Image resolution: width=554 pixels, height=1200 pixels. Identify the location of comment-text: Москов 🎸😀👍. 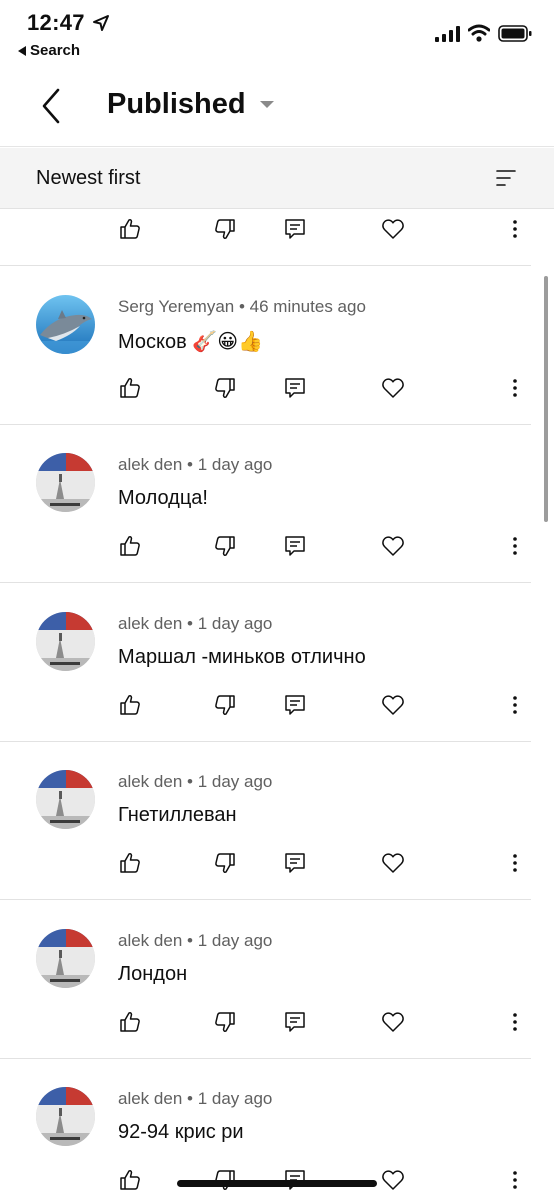
(190, 341).